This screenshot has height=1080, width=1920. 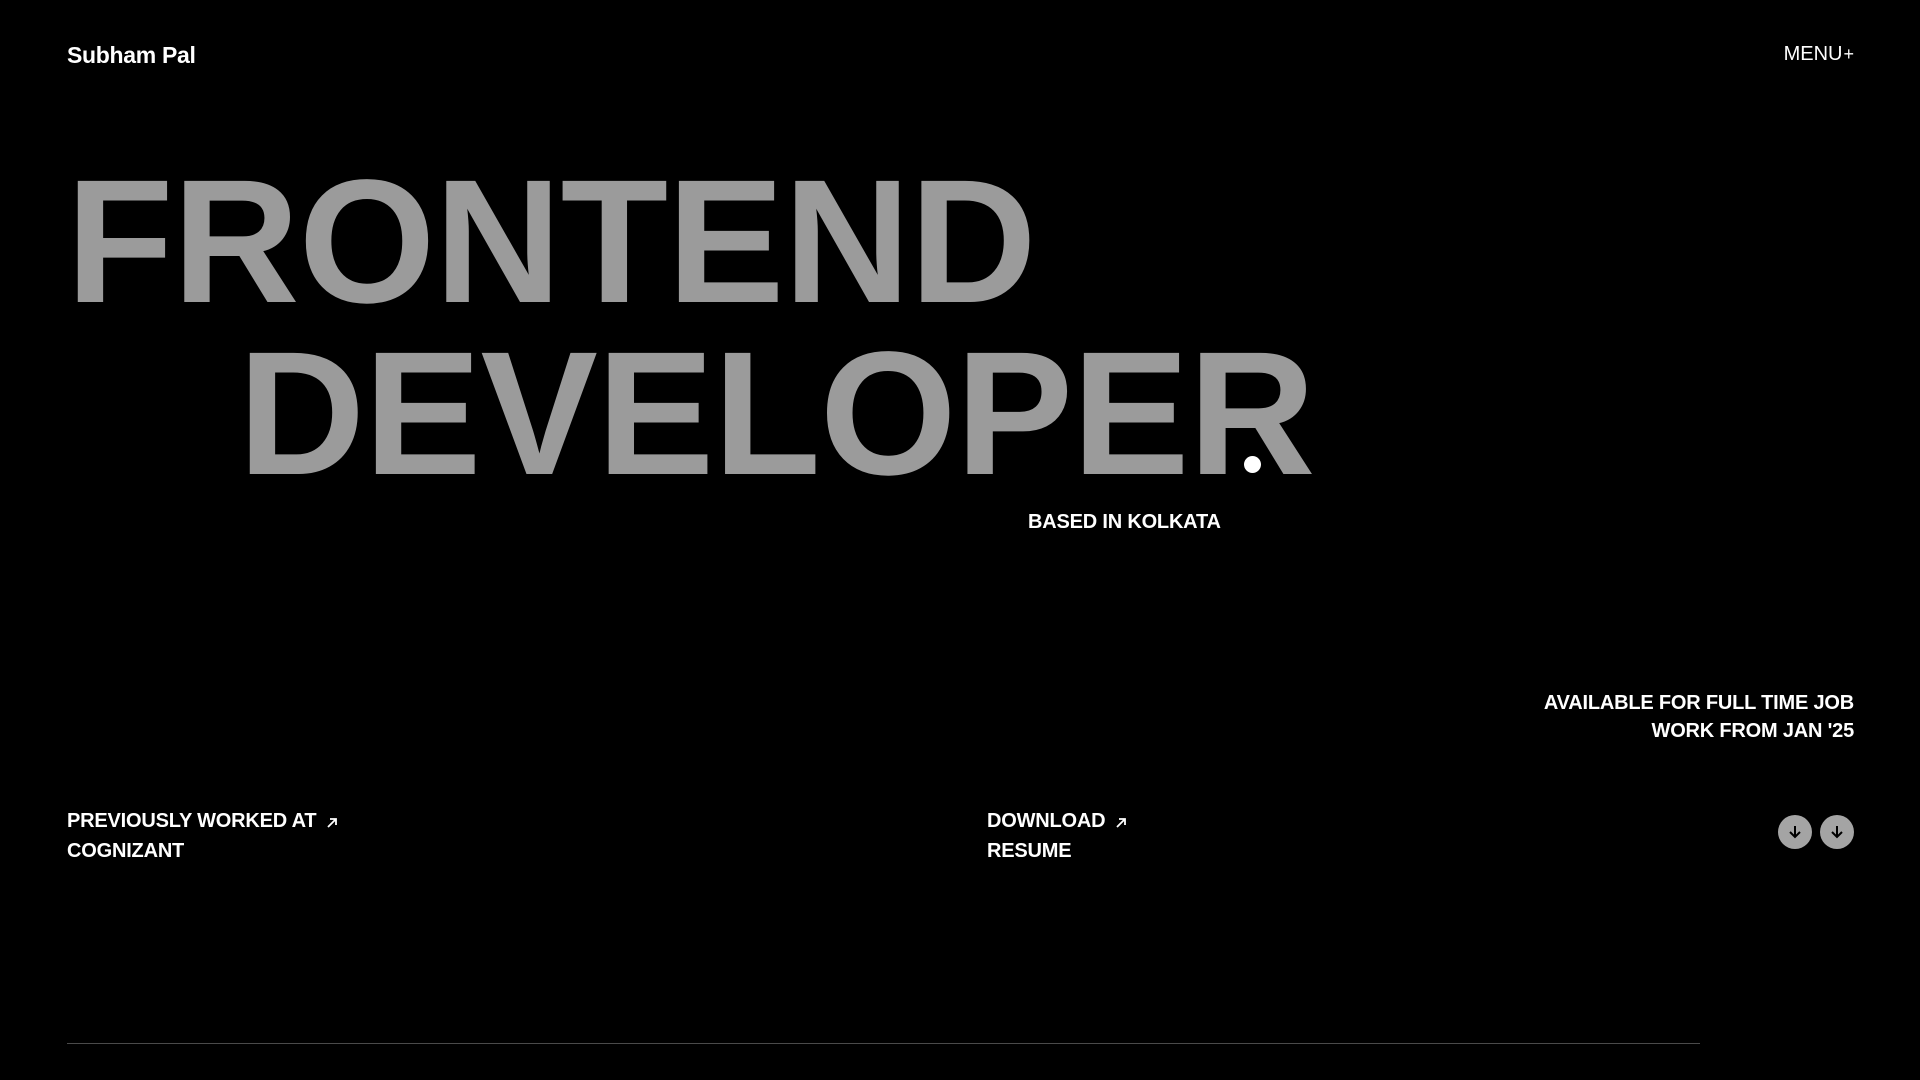 I want to click on hero-dot-icon, so click(x=1252, y=464).